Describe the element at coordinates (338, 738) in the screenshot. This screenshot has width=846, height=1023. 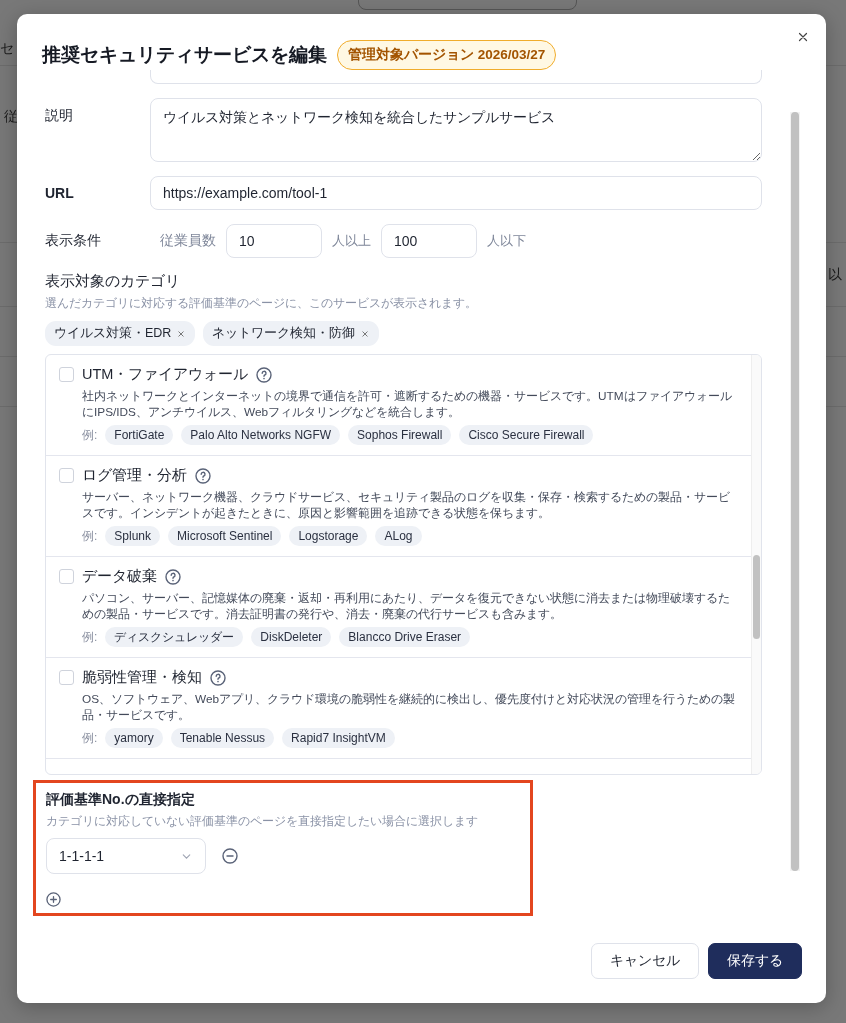
I see `example-tag: Rapid7 InsightVM` at that location.